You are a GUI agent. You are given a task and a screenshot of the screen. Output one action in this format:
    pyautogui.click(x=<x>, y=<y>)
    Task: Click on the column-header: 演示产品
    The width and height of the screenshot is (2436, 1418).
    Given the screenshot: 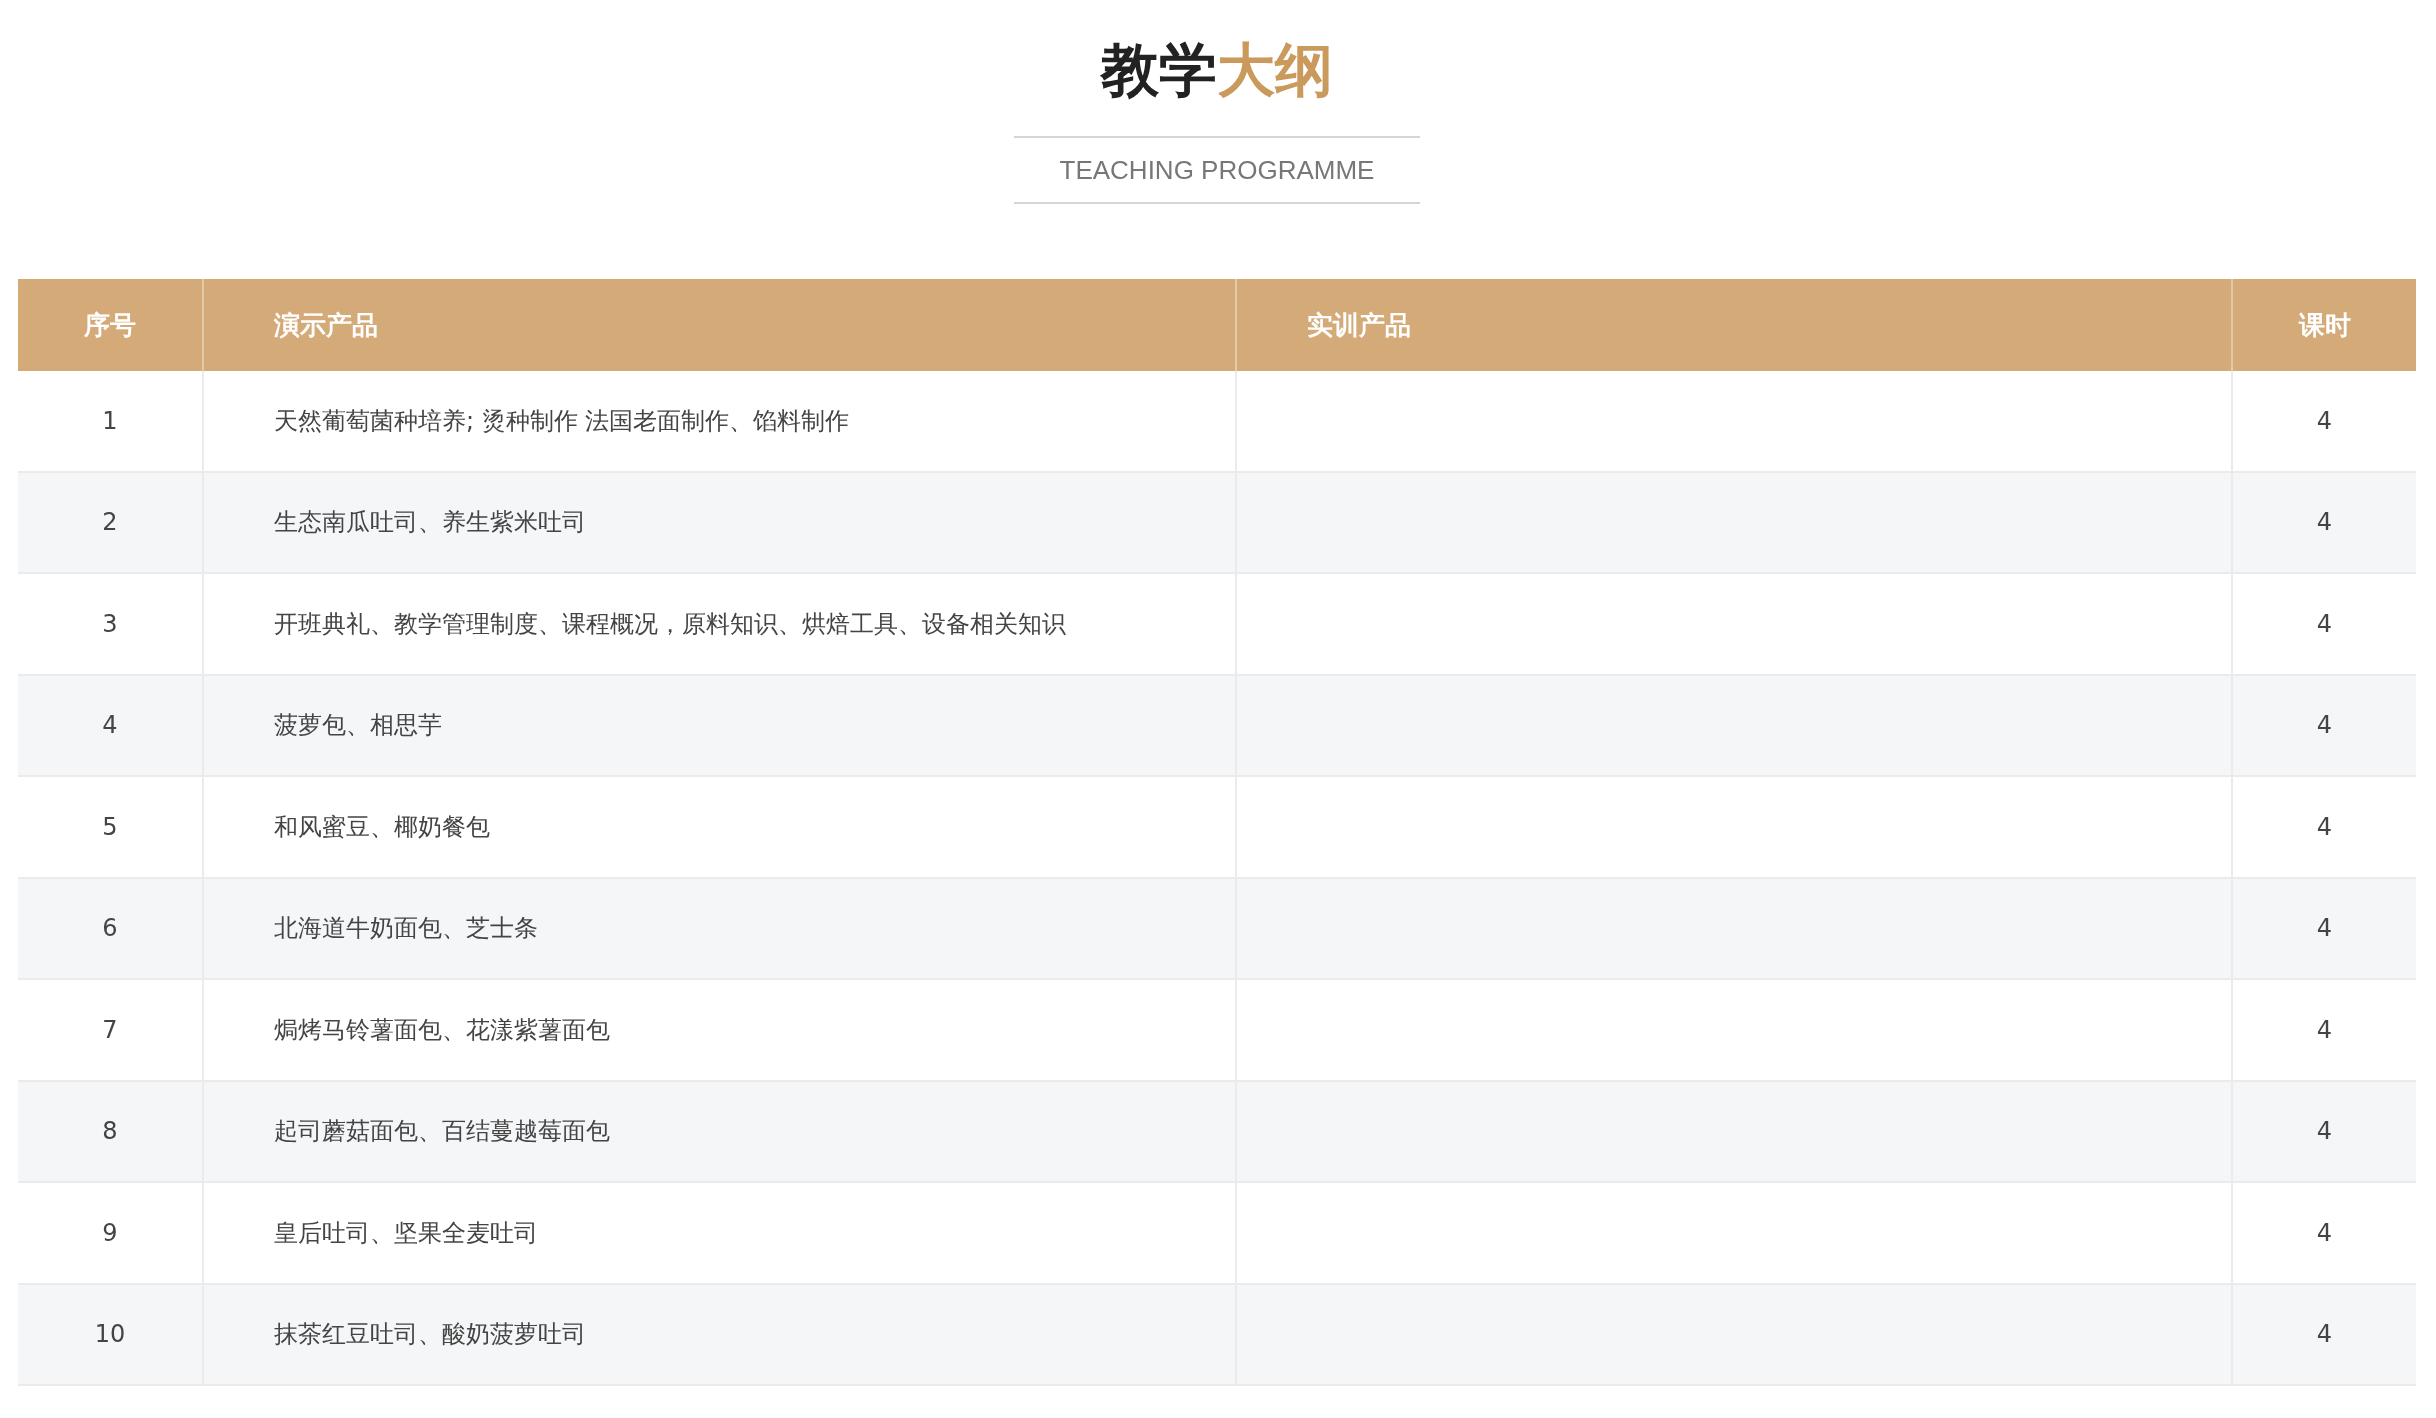 What is the action you would take?
    pyautogui.click(x=718, y=325)
    